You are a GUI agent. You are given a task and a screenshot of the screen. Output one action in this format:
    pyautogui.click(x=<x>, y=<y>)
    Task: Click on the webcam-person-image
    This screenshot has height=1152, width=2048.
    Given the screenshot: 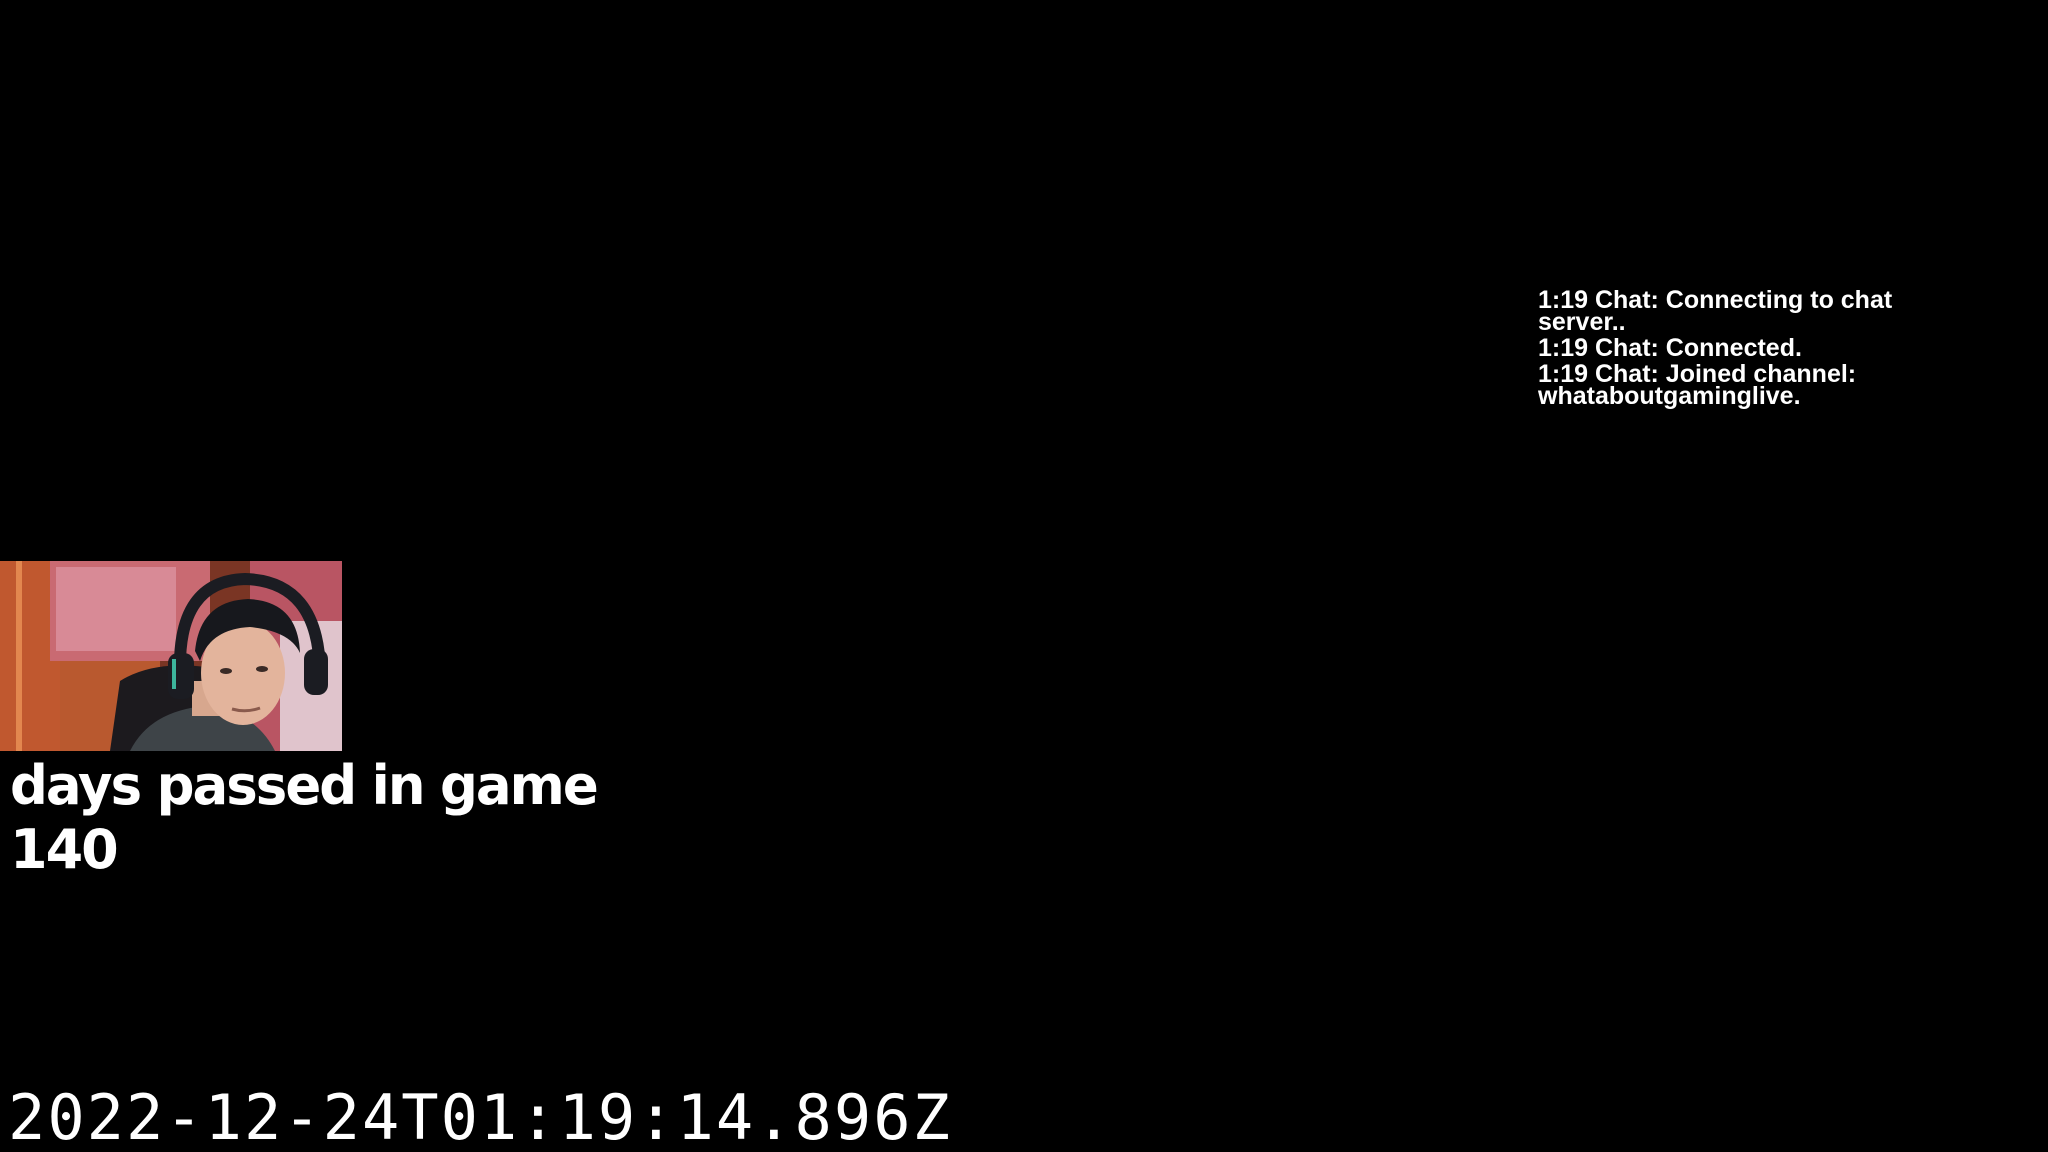 What is the action you would take?
    pyautogui.click(x=171, y=656)
    